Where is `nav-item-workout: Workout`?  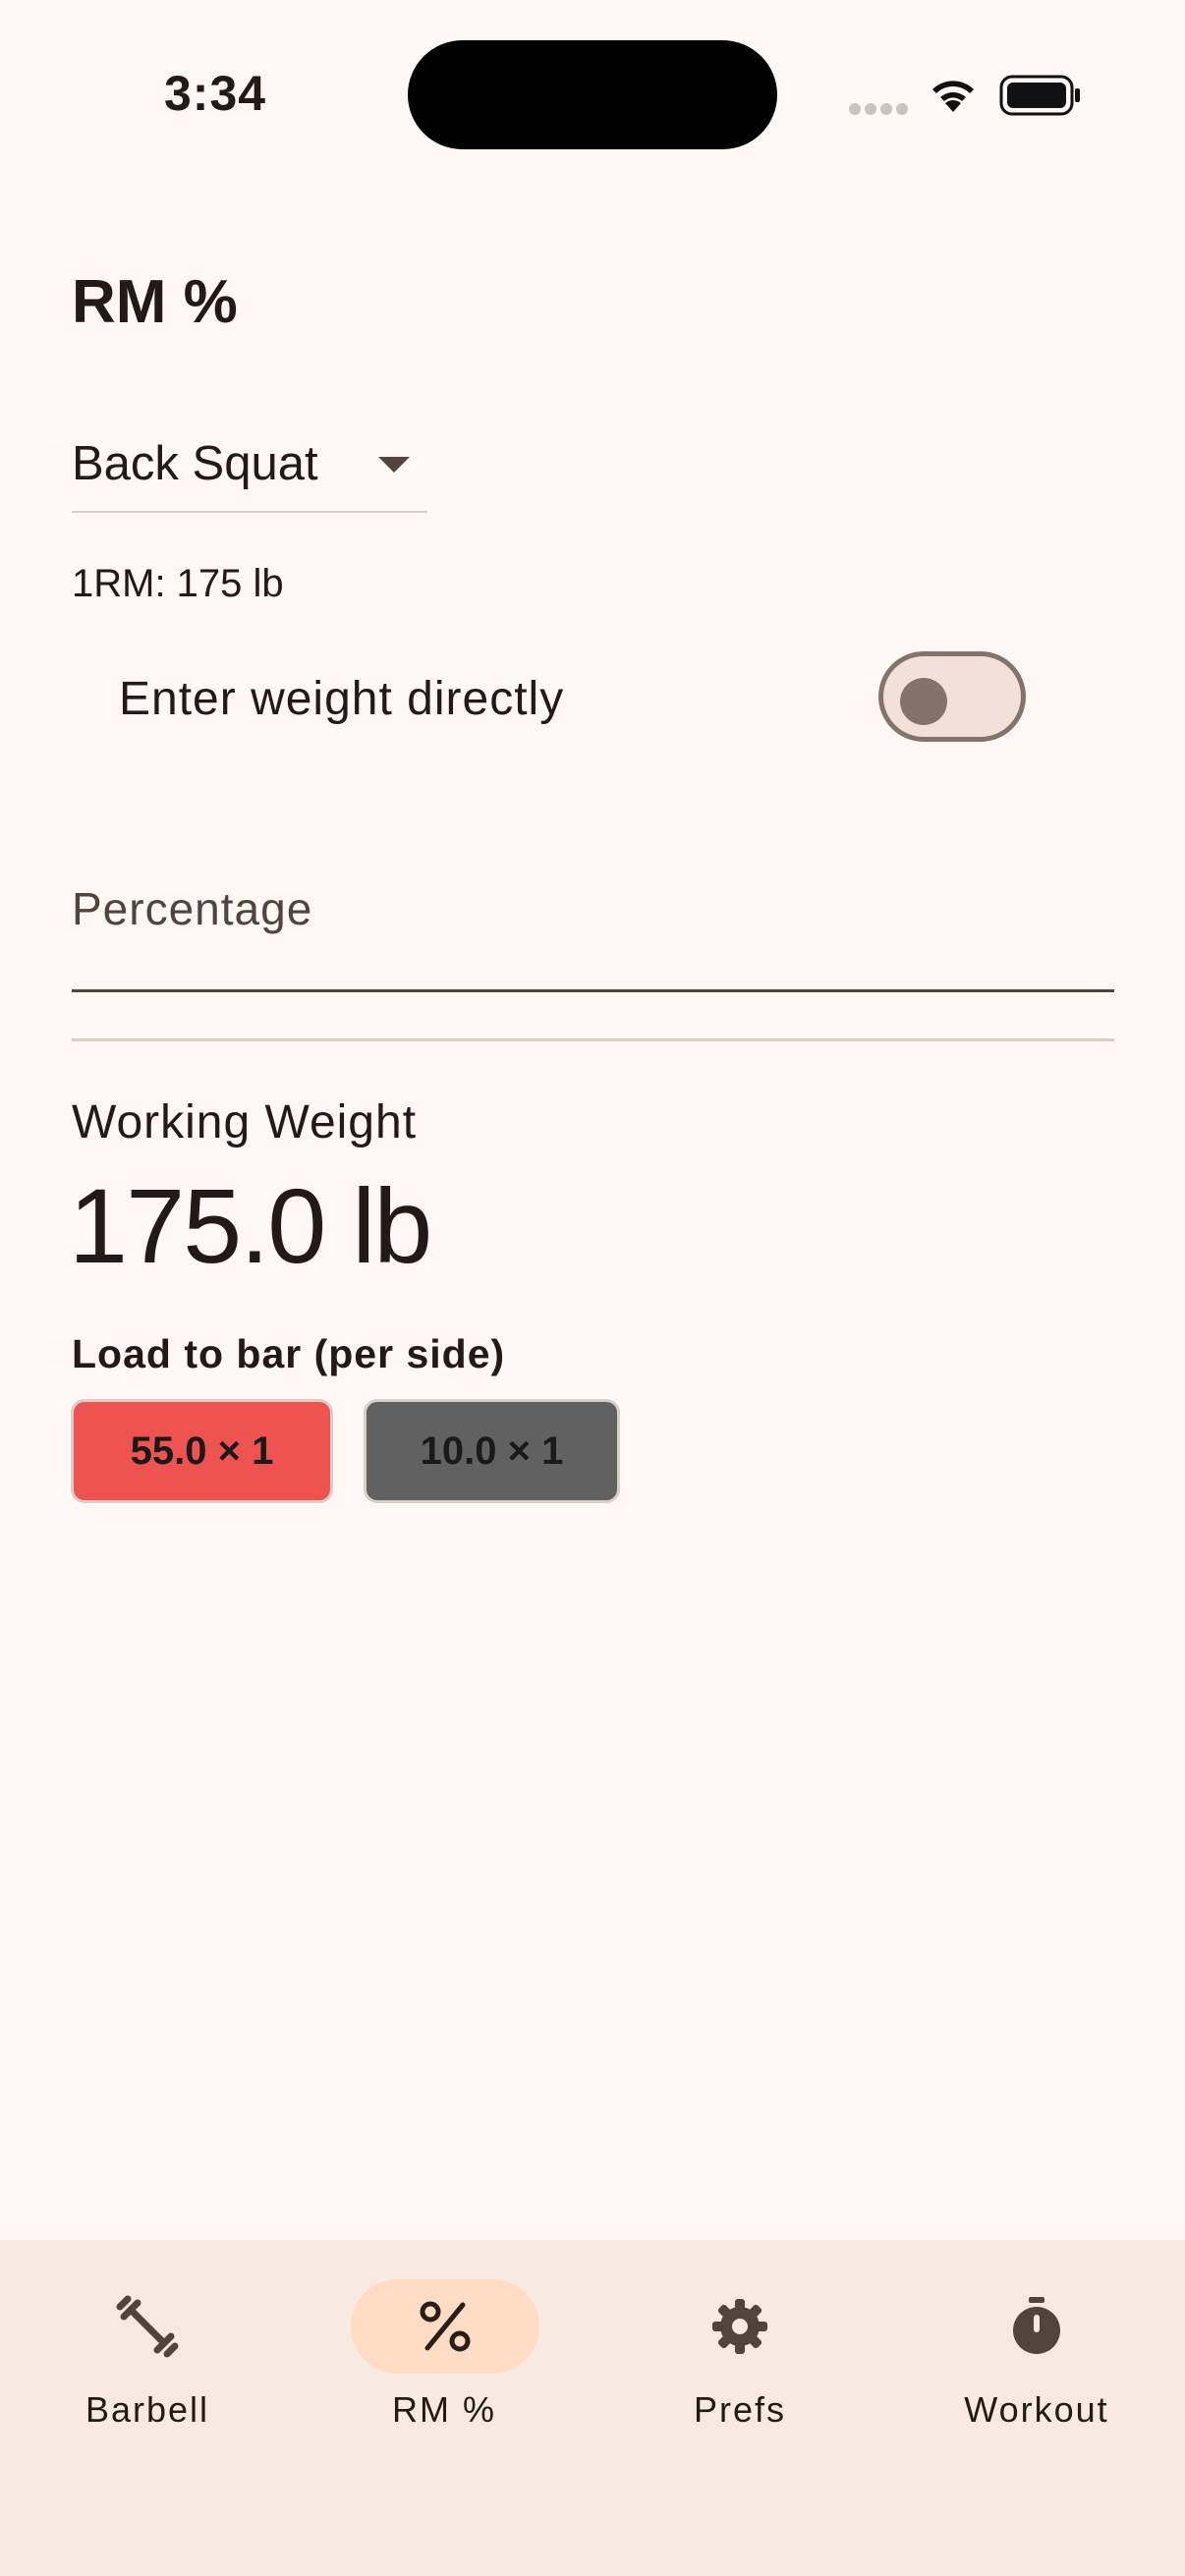
nav-item-workout: Workout is located at coordinates (1037, 2338).